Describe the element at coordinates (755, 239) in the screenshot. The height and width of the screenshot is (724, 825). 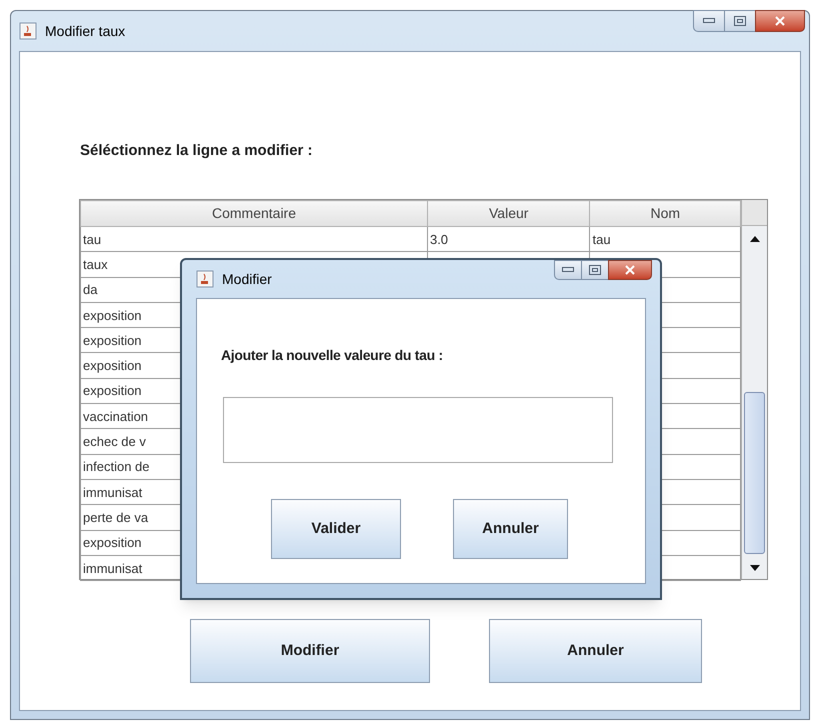
I see `scroll-up-icon` at that location.